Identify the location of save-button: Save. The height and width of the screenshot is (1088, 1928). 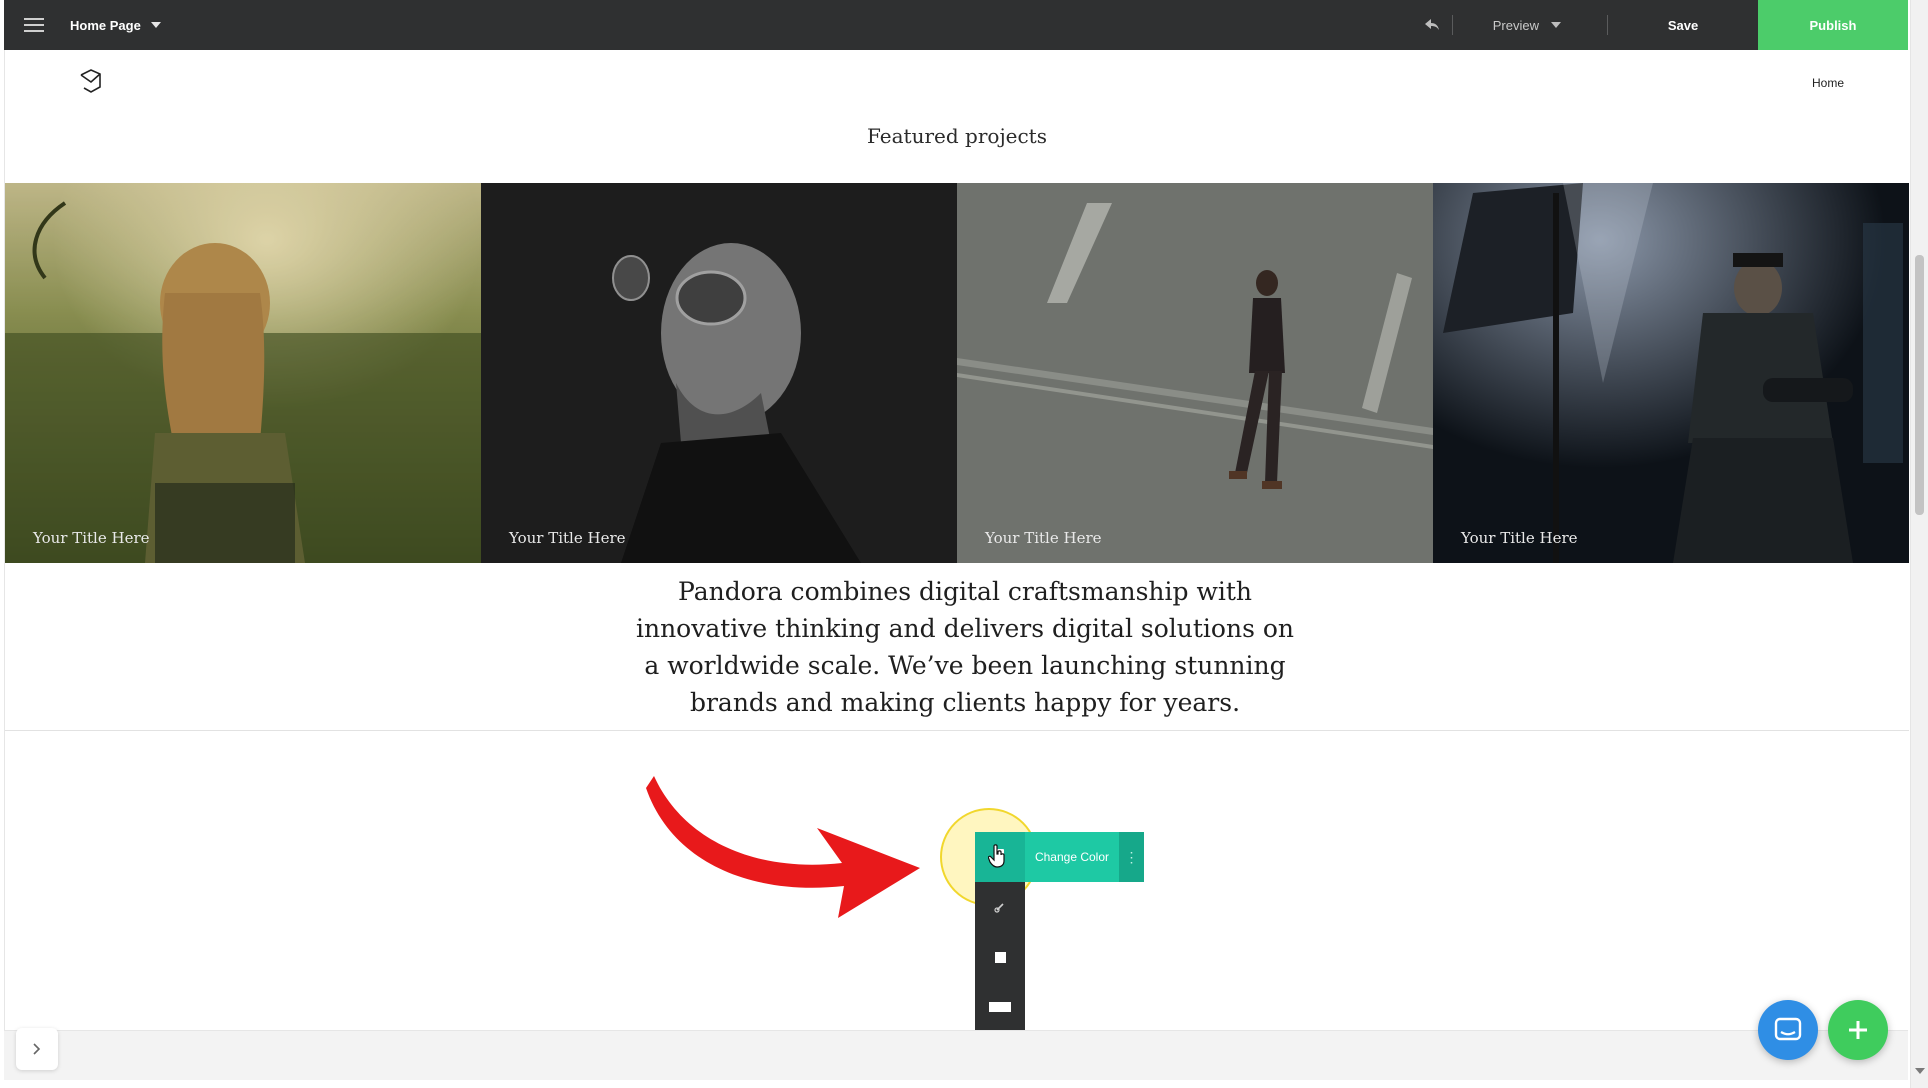
(1683, 25).